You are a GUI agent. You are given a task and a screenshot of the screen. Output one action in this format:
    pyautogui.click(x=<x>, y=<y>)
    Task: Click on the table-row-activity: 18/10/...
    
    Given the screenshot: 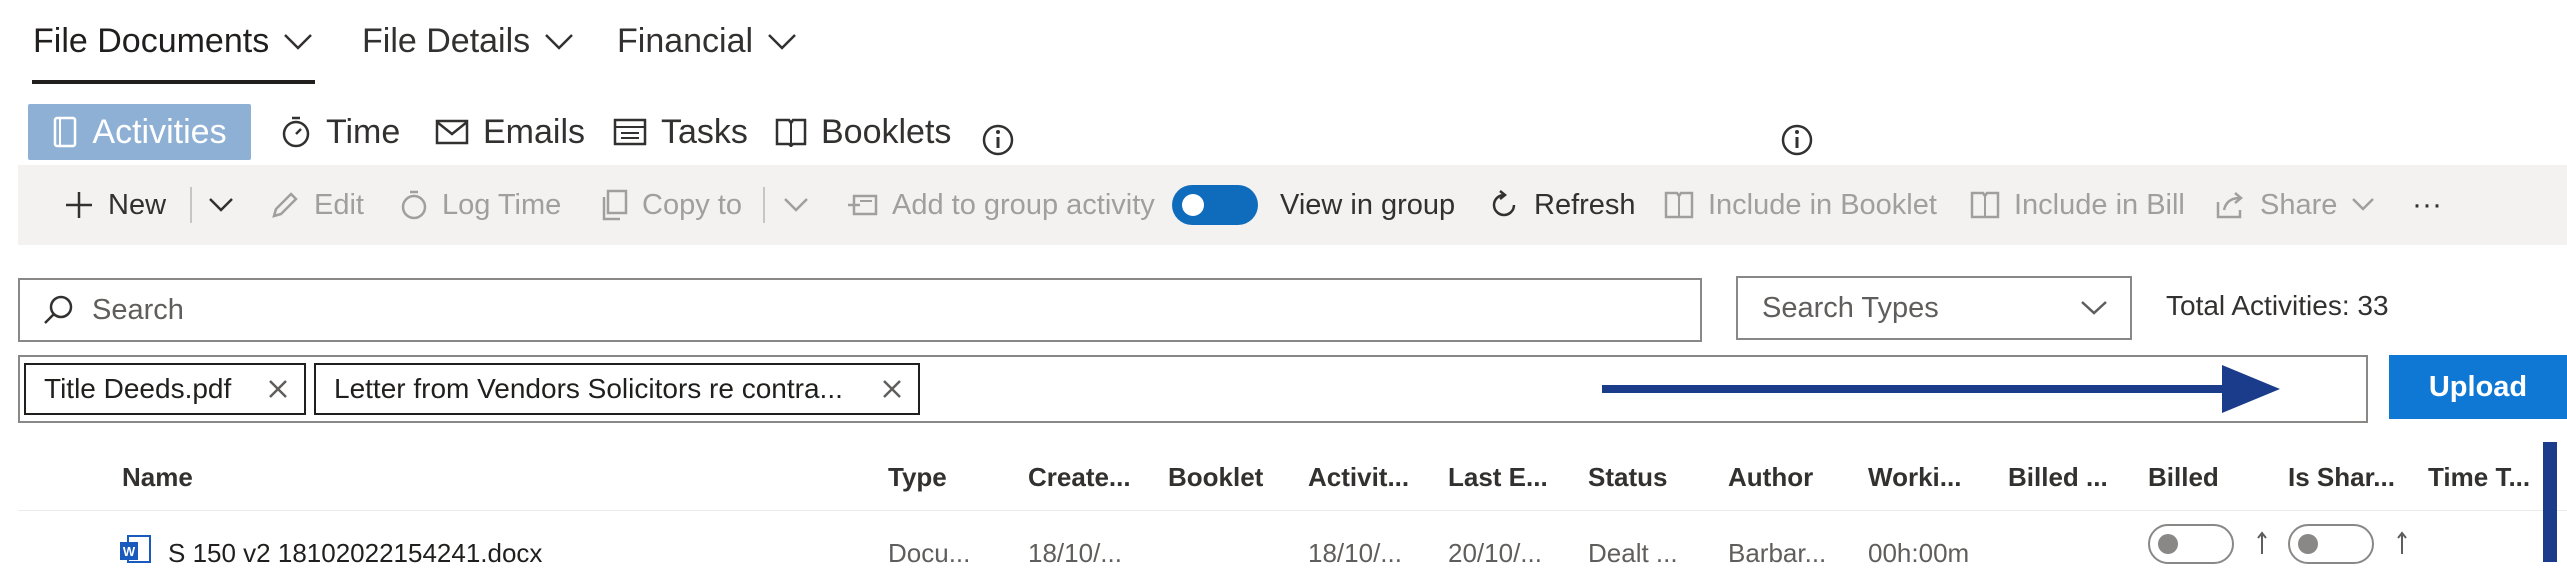 What is the action you would take?
    pyautogui.click(x=1355, y=553)
    